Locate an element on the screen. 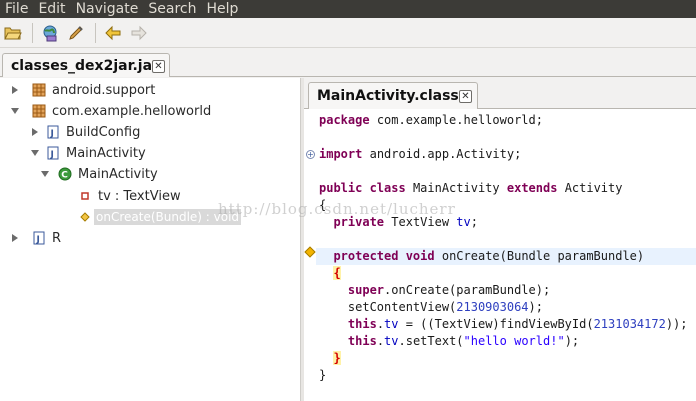 This screenshot has width=696, height=401. keyword: extends is located at coordinates (532, 188).